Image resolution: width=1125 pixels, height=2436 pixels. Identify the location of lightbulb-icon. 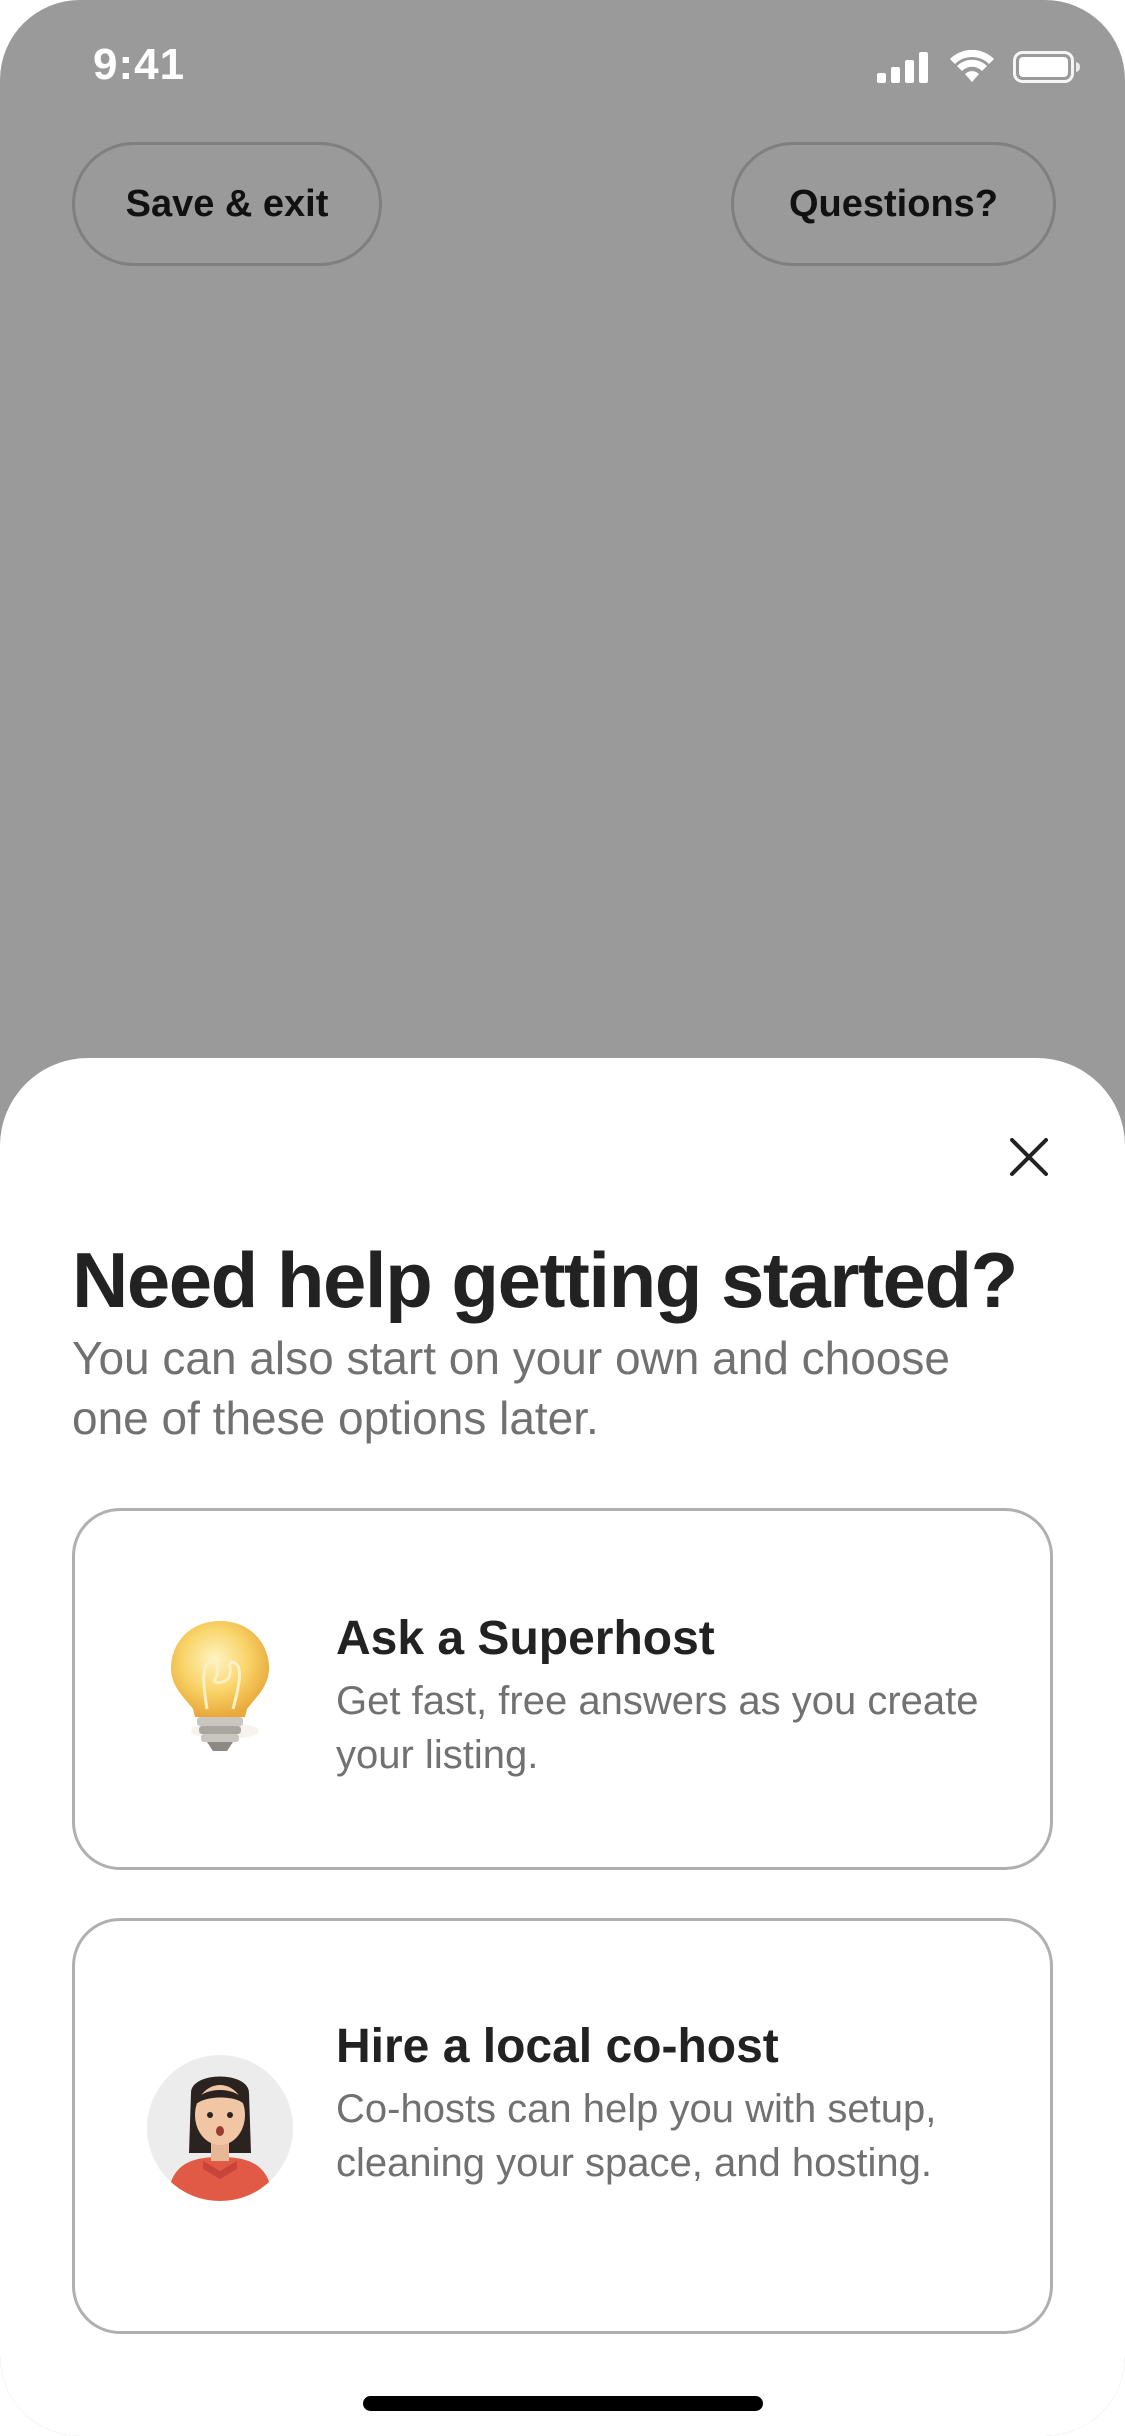
(220, 1686).